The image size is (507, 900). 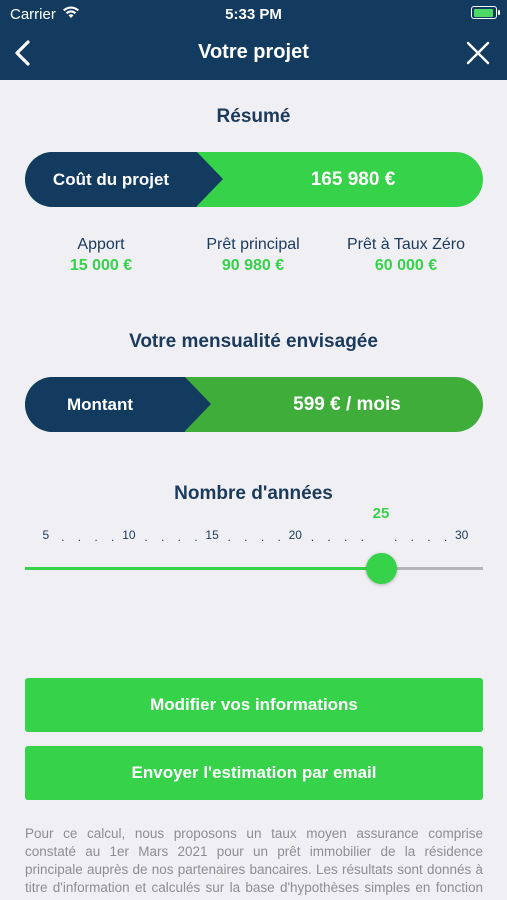 I want to click on summary-item-value: 60 000 €, so click(x=406, y=265).